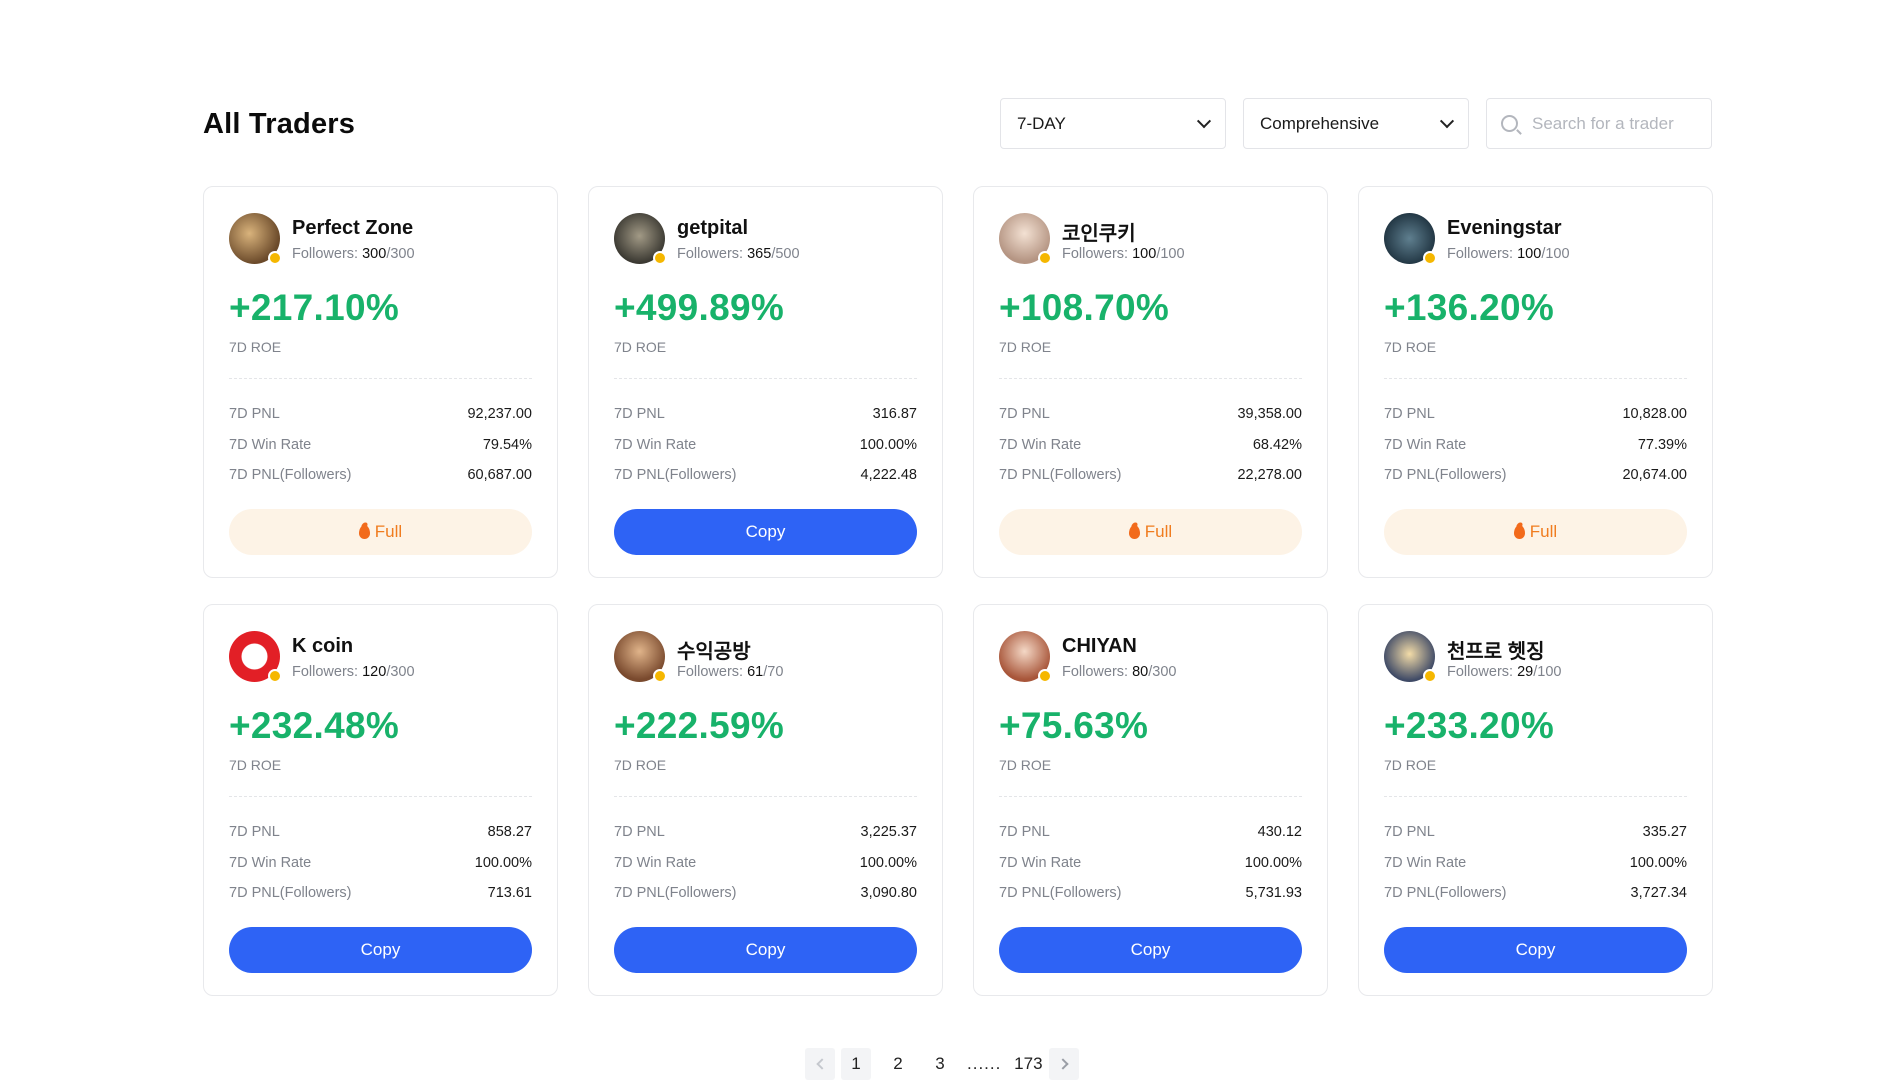 The height and width of the screenshot is (1080, 1896). I want to click on roe-value: +136.20%, so click(1469, 307).